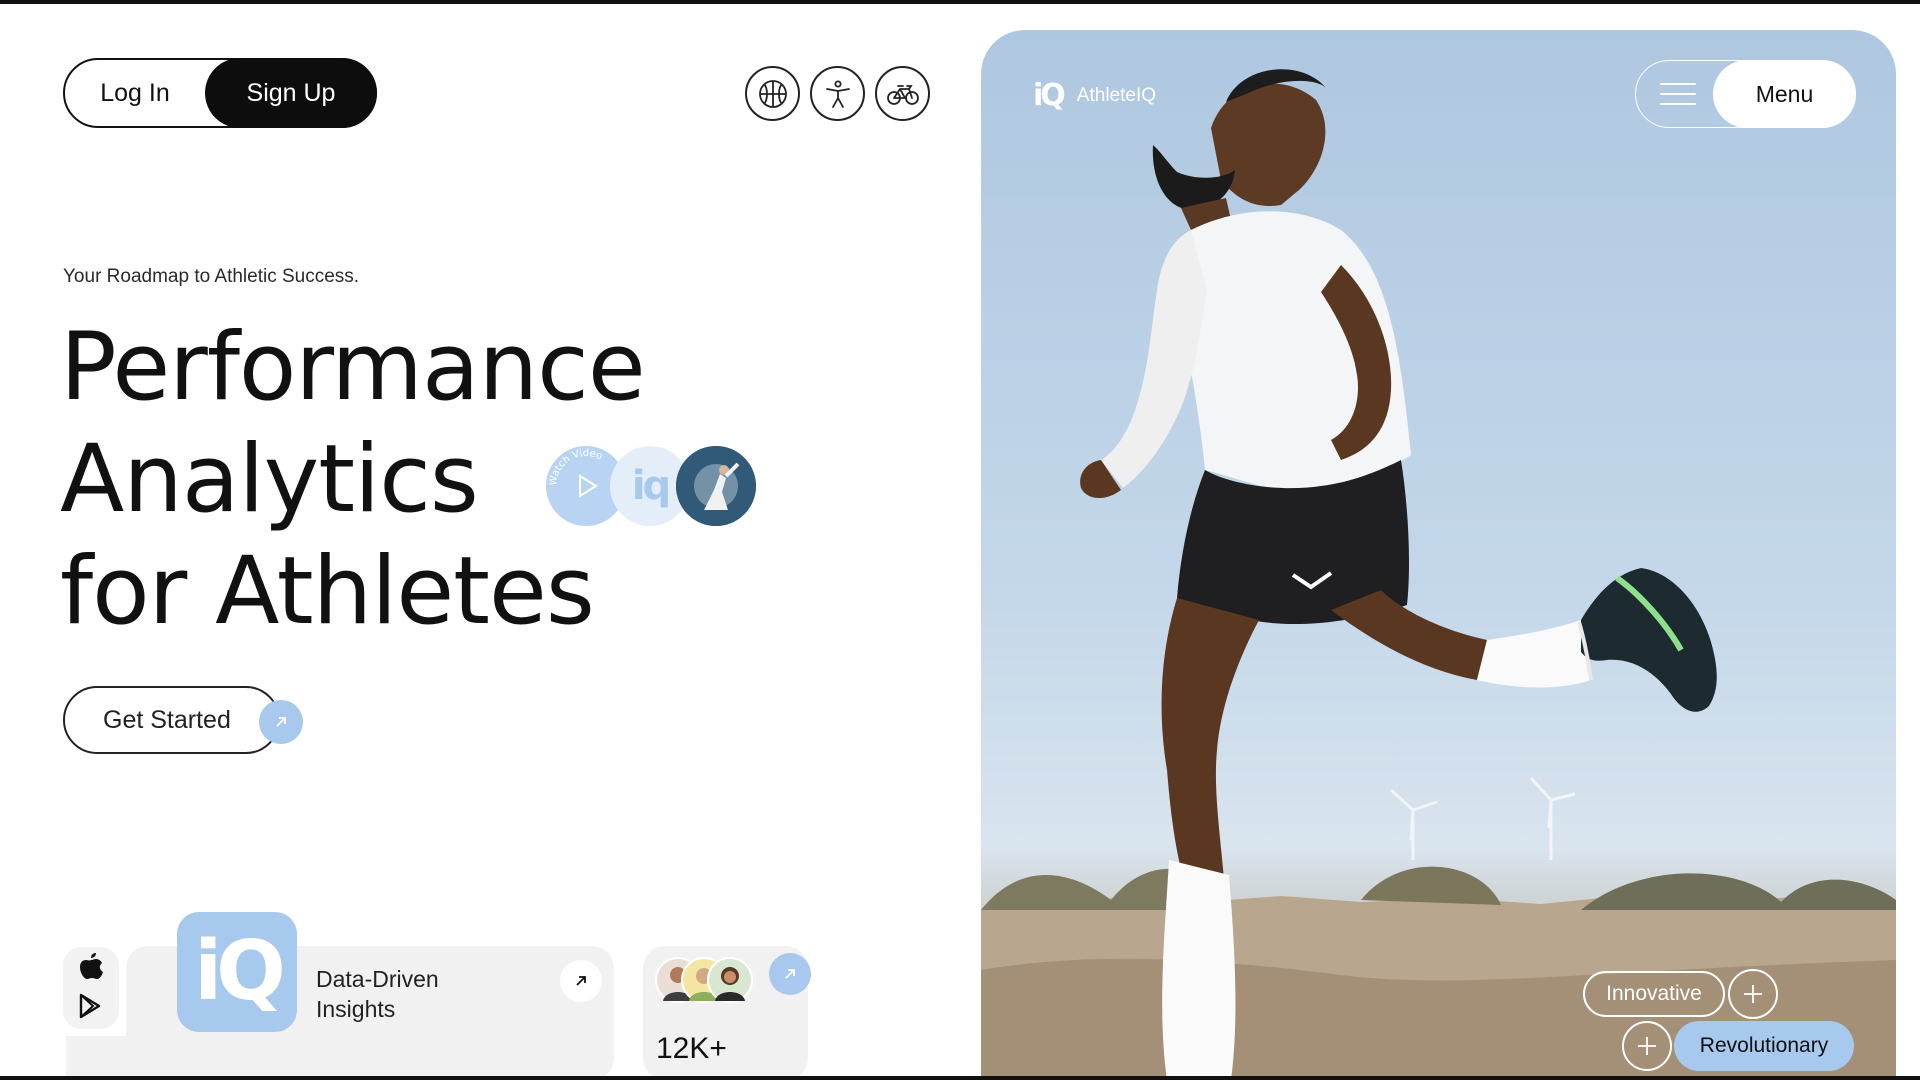 Image resolution: width=1920 pixels, height=1080 pixels. I want to click on tag-revolutionary: Revolutionary, so click(1764, 1046).